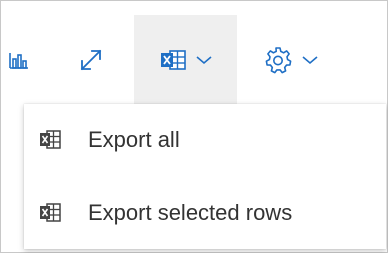  I want to click on bar-chart-icon, so click(19, 60).